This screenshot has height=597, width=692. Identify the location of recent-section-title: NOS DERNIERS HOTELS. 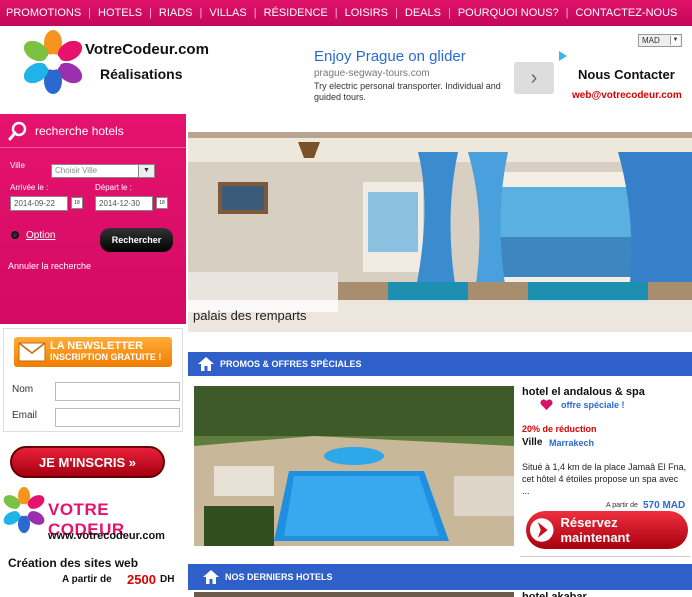
(279, 577).